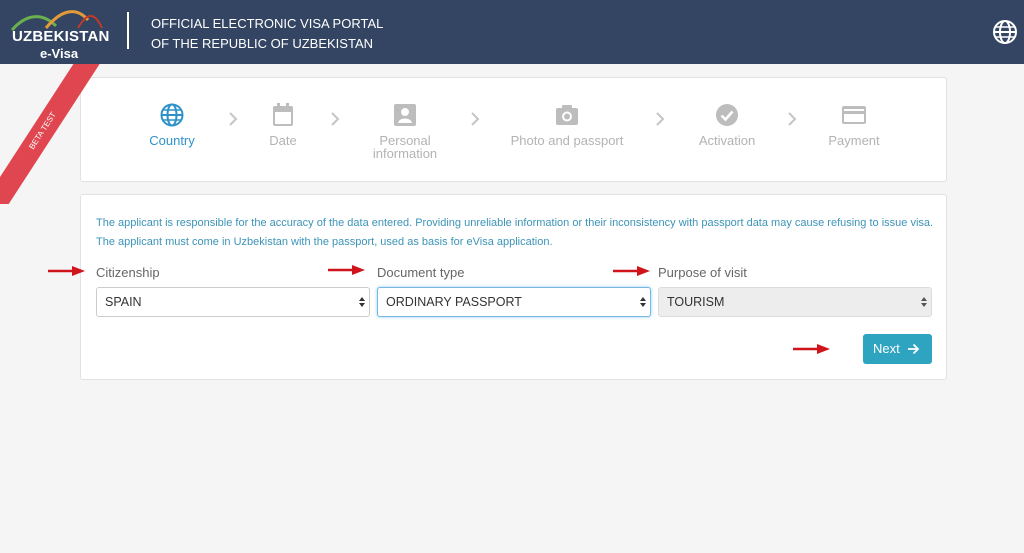 The width and height of the screenshot is (1024, 553). I want to click on step-activation: Activation, so click(727, 125).